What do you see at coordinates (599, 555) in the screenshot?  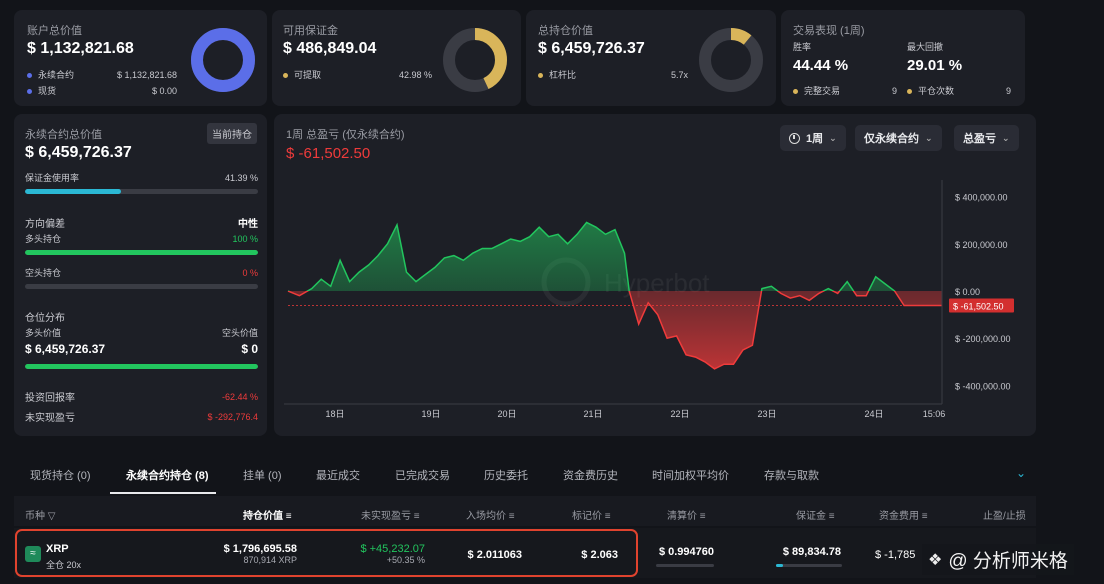 I see `cell-mark: $ 2.063` at bounding box center [599, 555].